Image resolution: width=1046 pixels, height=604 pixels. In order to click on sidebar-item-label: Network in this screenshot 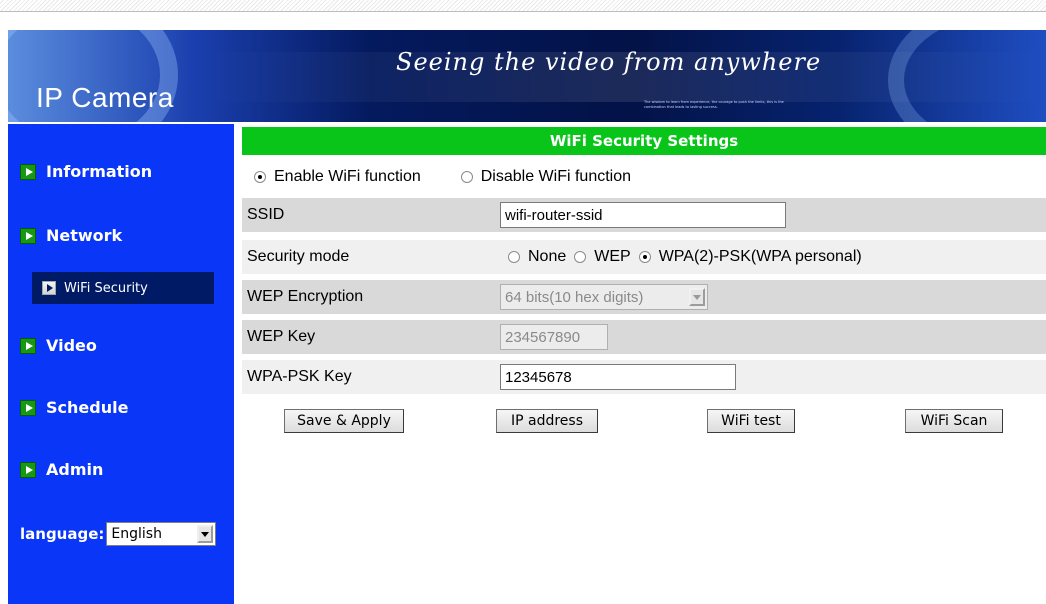, I will do `click(84, 235)`.